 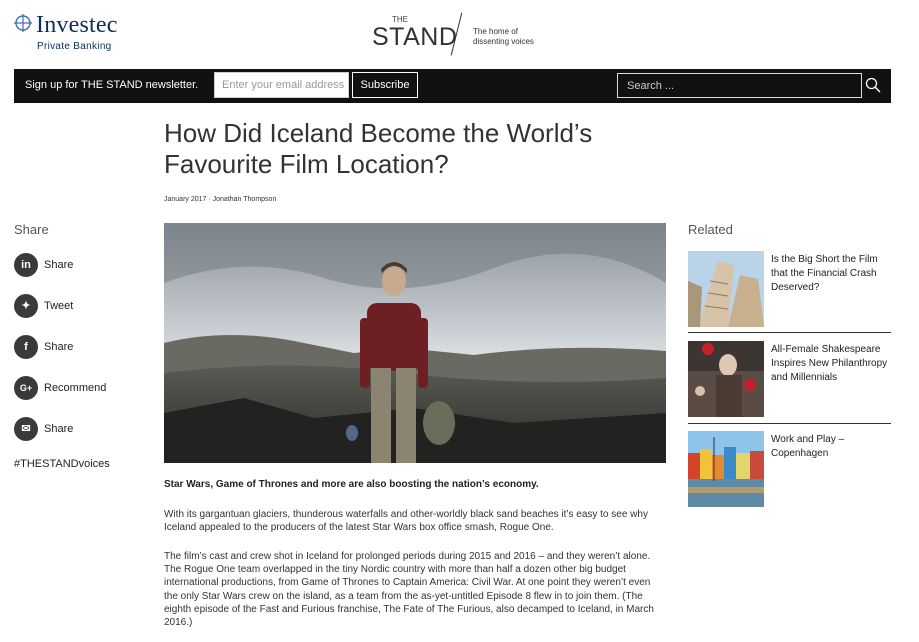 What do you see at coordinates (31, 229) in the screenshot?
I see `share-heading: Share` at bounding box center [31, 229].